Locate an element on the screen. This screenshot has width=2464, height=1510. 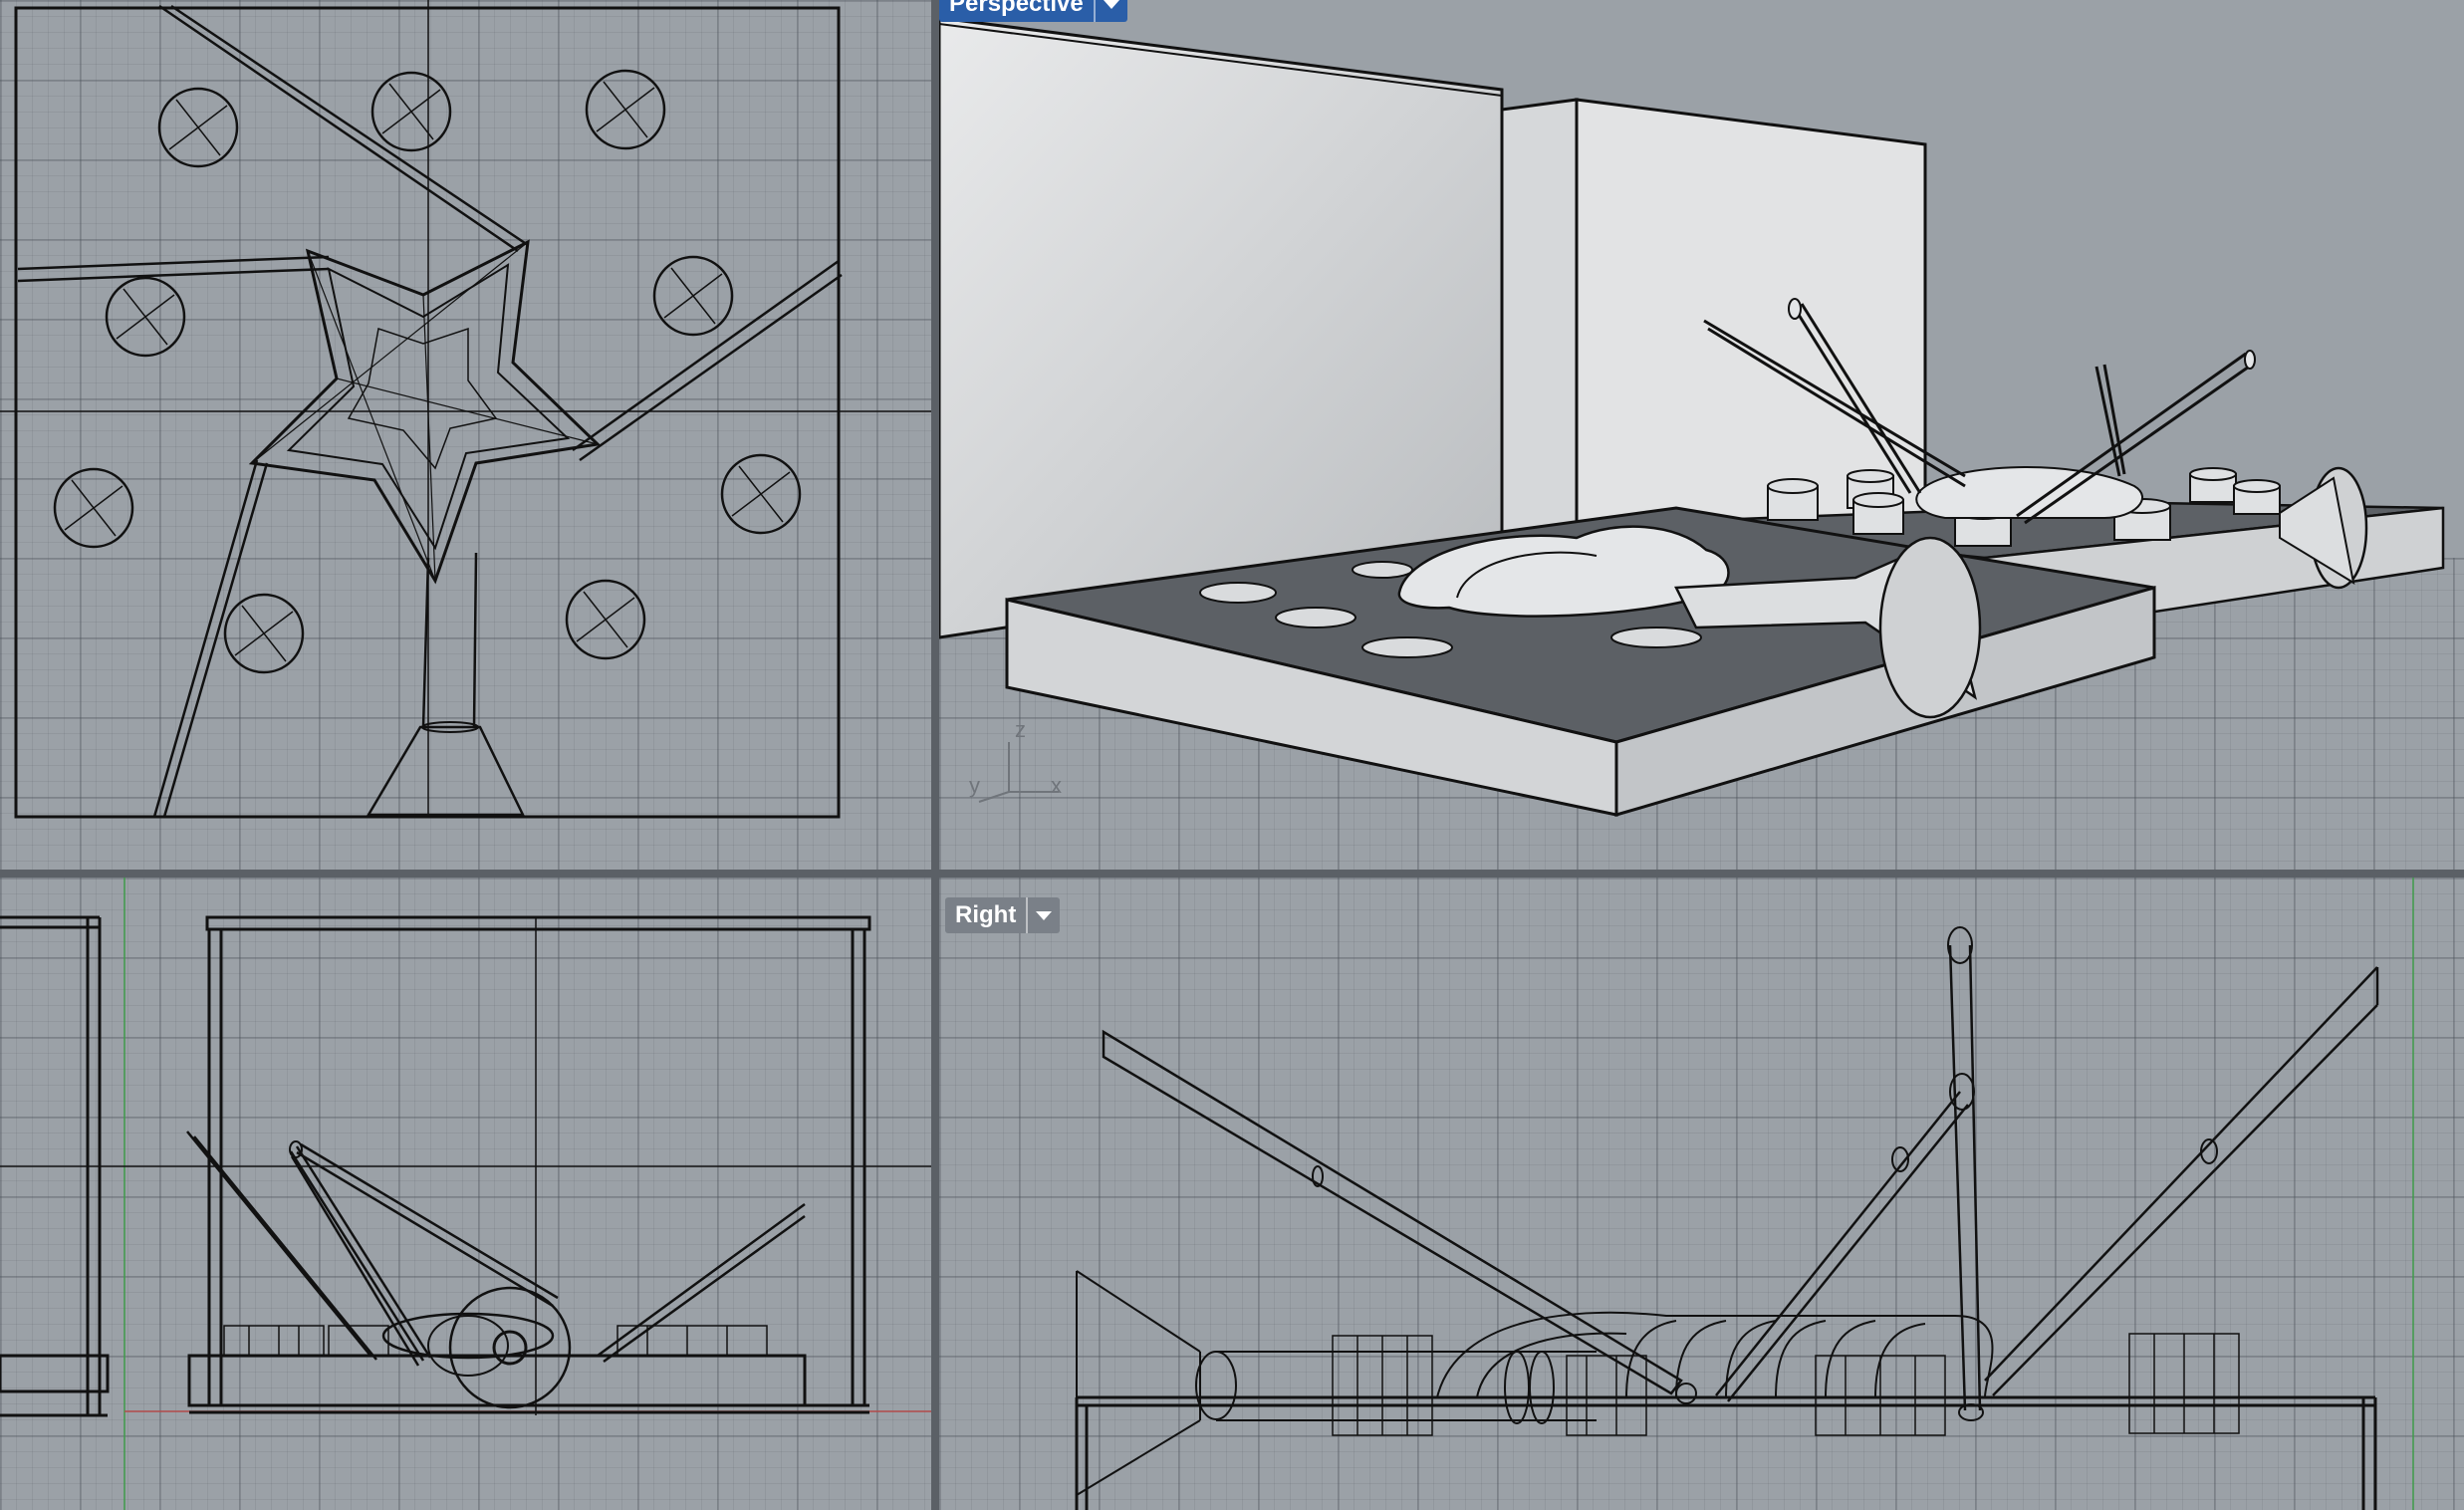
viewport-tab-right: Right is located at coordinates (1003, 915).